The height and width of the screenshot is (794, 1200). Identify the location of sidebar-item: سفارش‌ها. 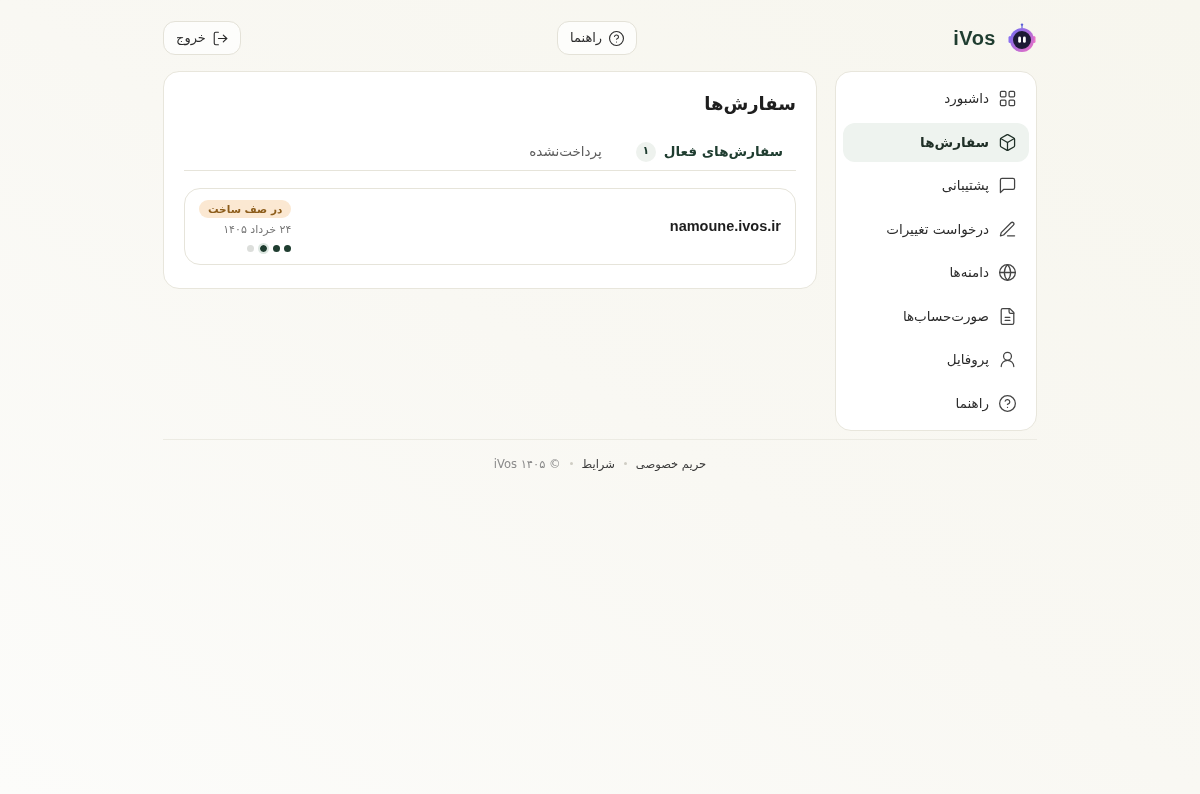
(936, 142).